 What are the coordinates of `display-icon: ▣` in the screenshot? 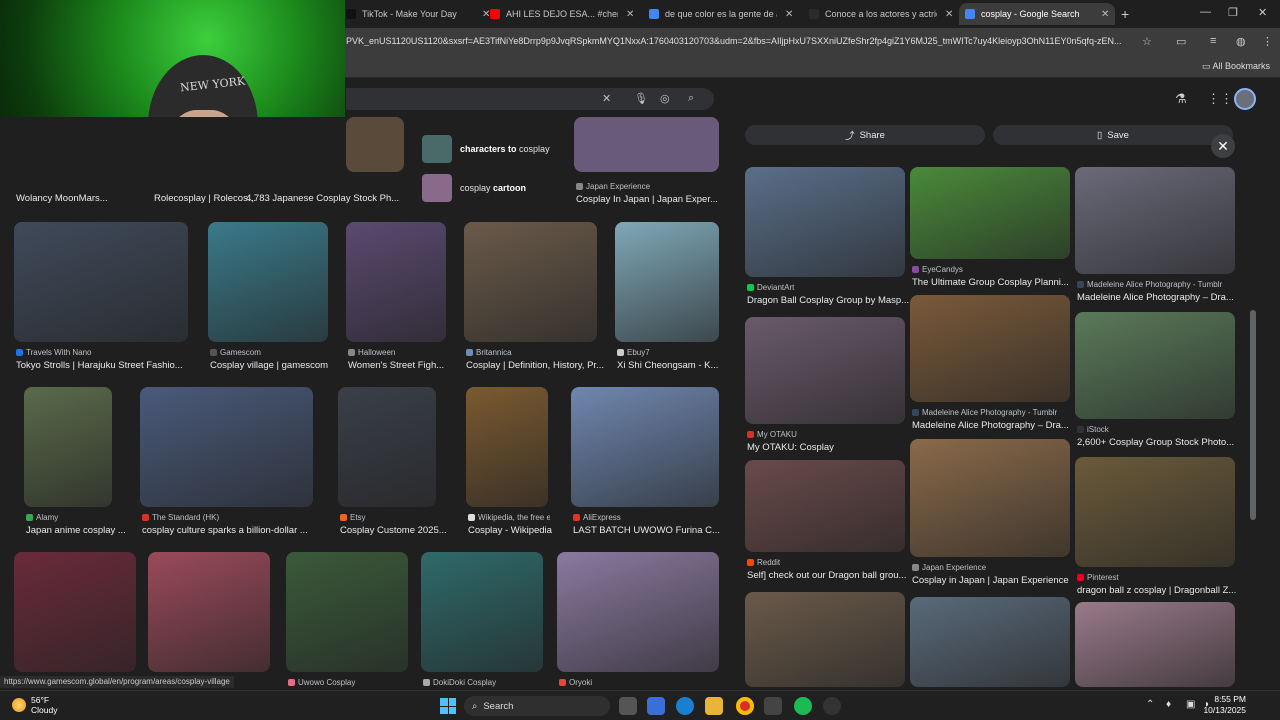 It's located at (1190, 704).